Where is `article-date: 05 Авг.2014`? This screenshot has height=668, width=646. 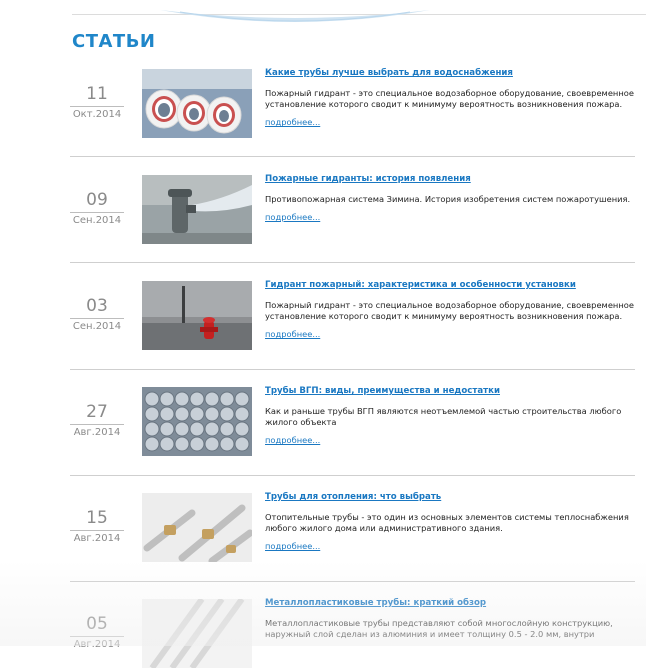 article-date: 05 Авг.2014 is located at coordinates (97, 632).